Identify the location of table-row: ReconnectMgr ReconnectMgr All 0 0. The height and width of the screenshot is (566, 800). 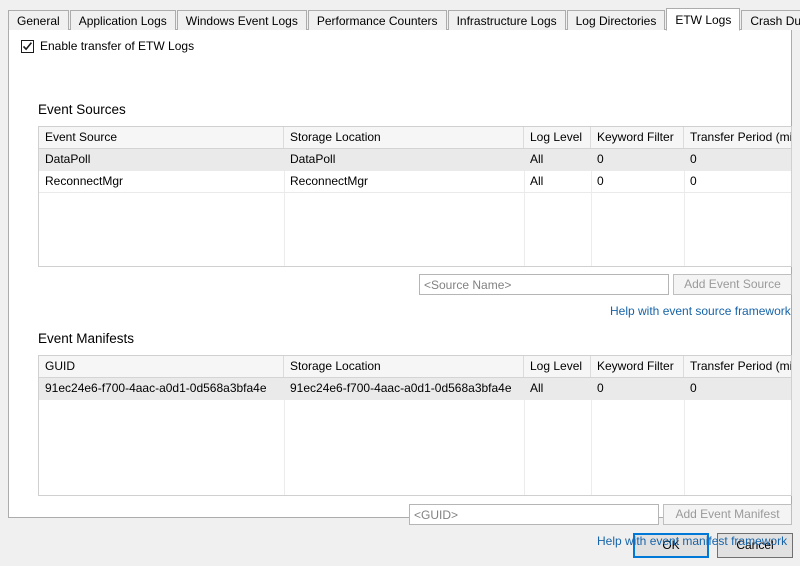
(415, 182).